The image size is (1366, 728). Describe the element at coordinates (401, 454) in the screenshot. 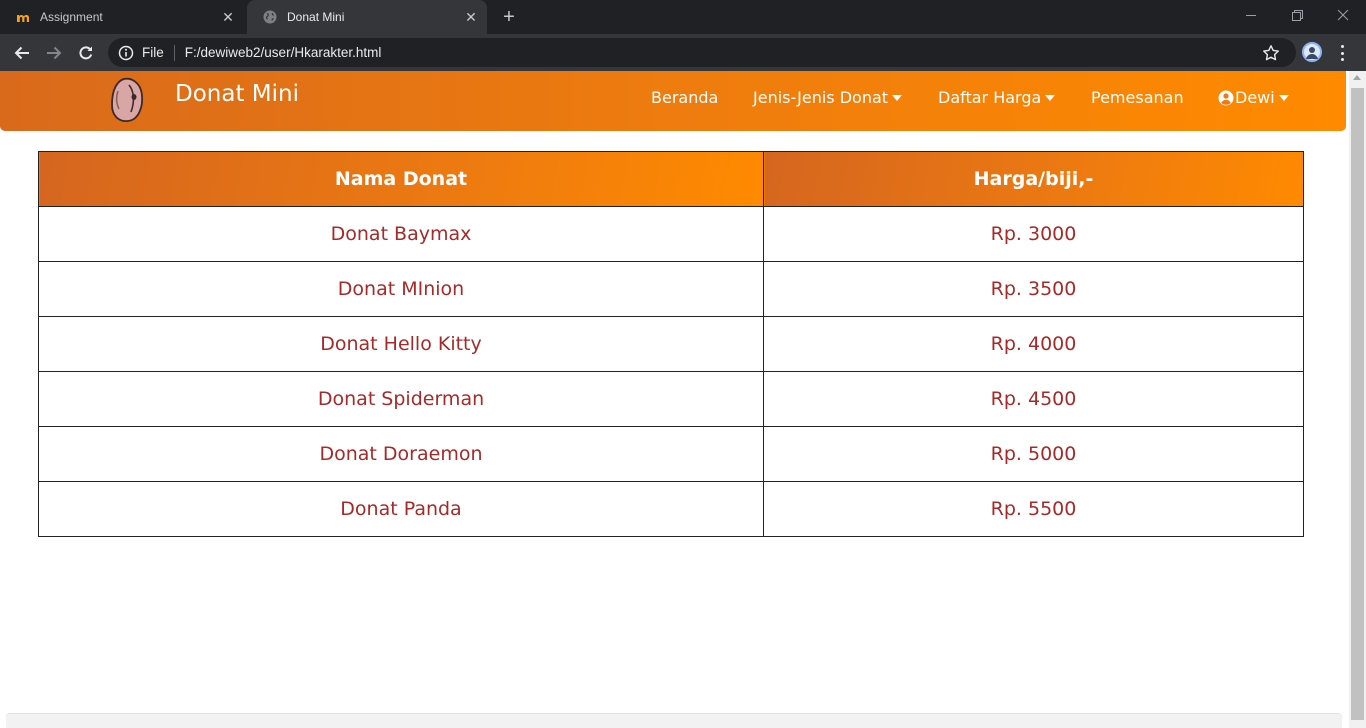

I see `donut-name-cell: Donat Doraemon` at that location.